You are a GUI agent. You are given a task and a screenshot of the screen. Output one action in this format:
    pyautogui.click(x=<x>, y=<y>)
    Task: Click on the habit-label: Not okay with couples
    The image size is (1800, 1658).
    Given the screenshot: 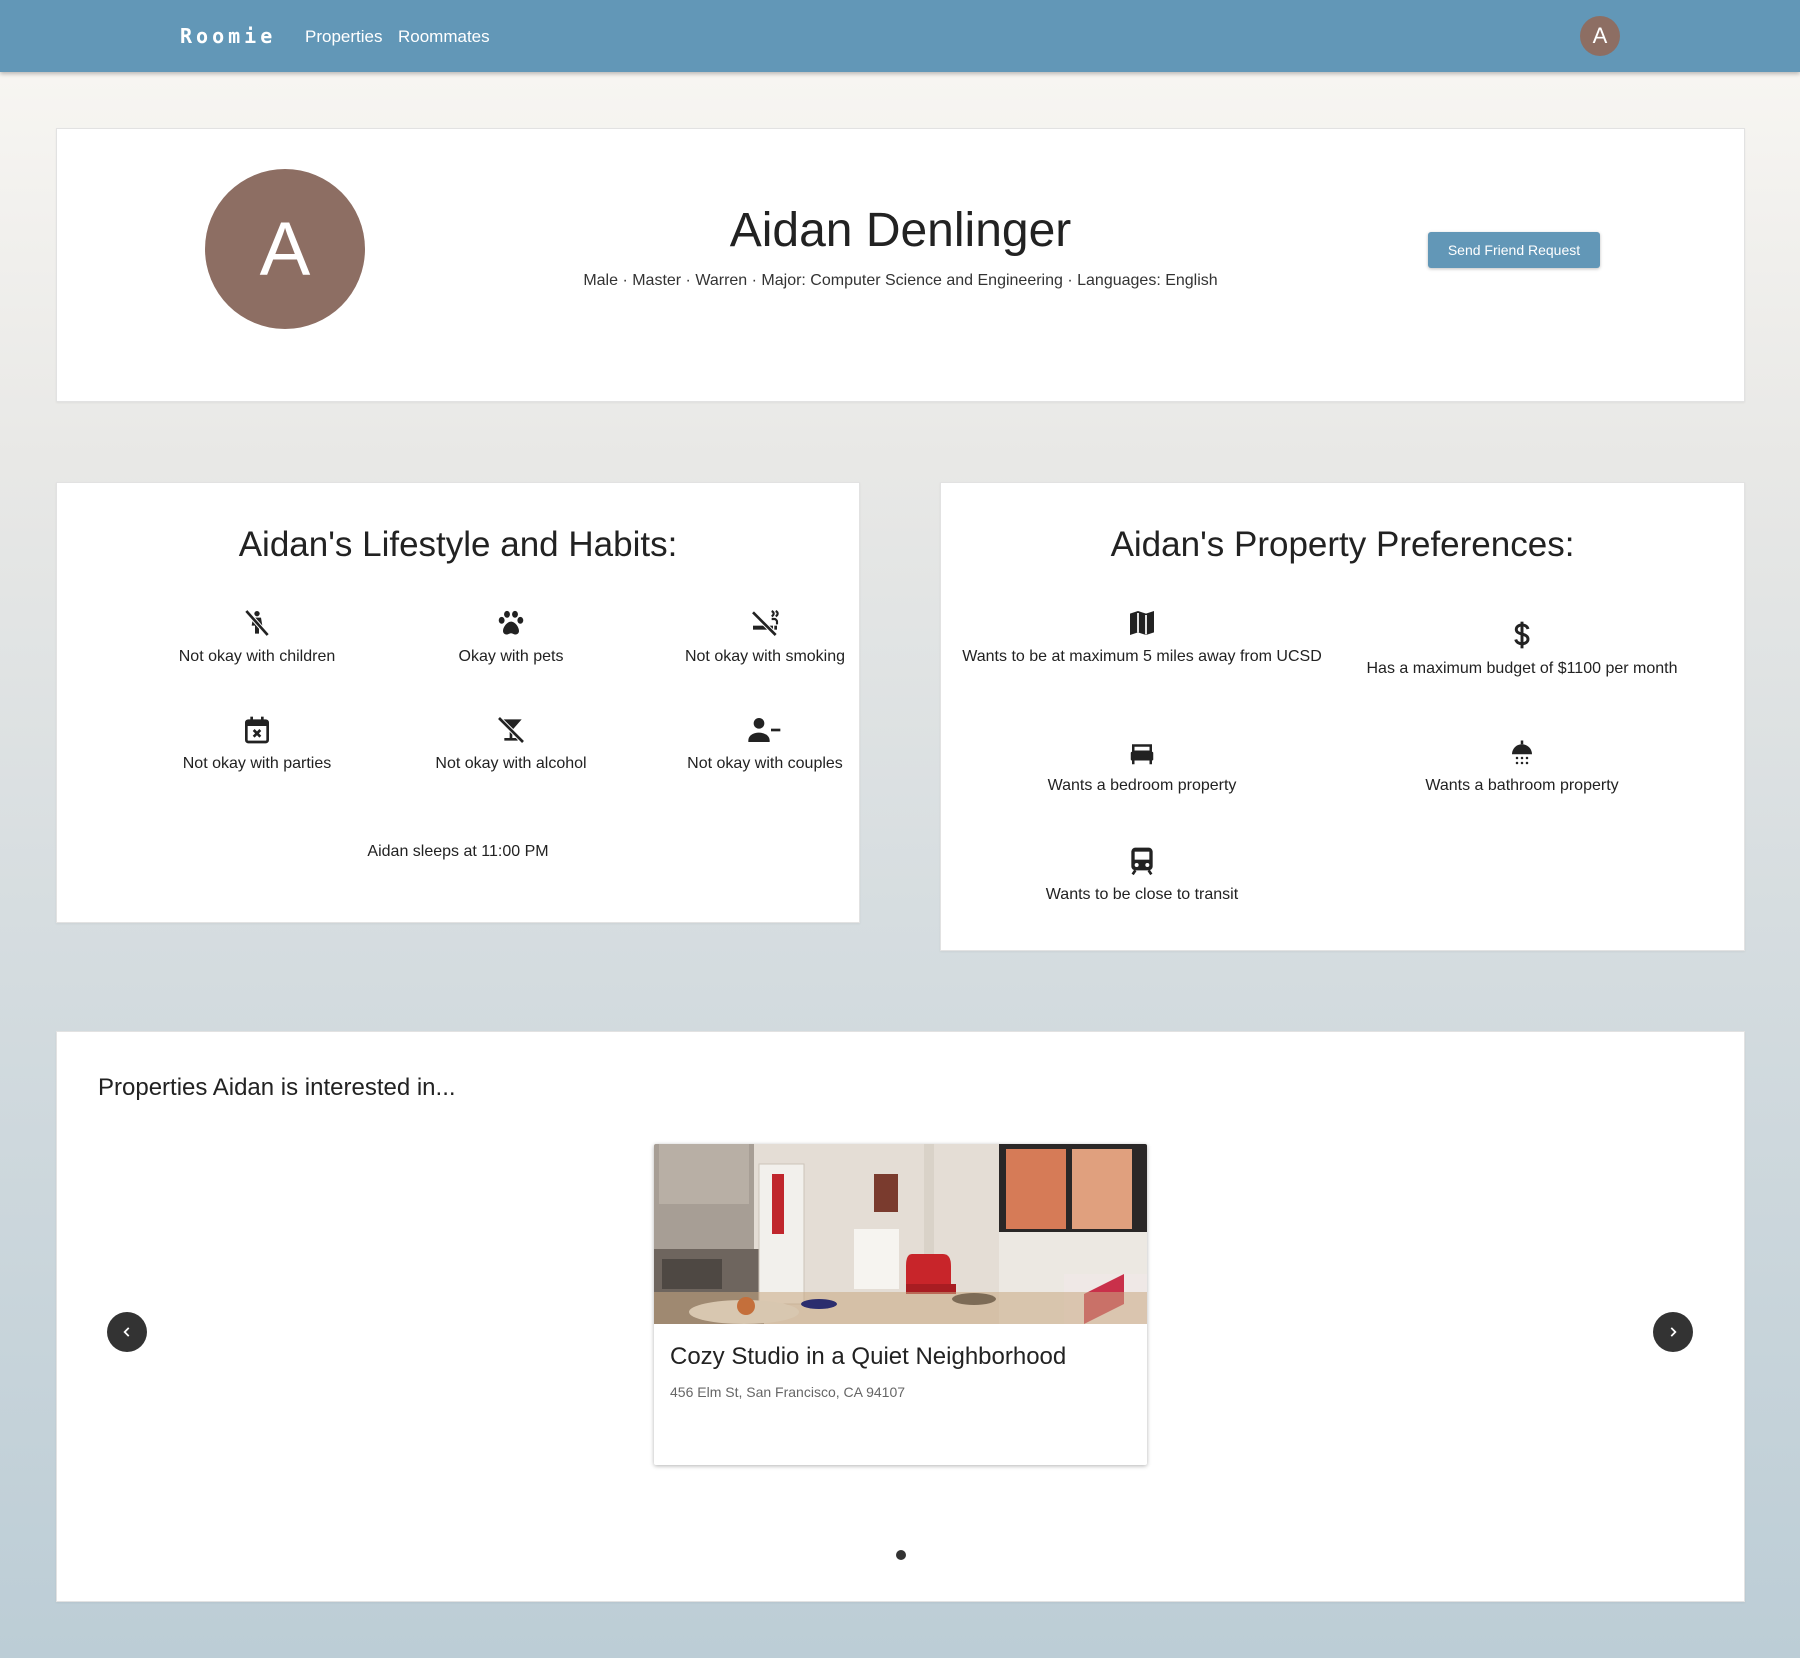 What is the action you would take?
    pyautogui.click(x=765, y=763)
    